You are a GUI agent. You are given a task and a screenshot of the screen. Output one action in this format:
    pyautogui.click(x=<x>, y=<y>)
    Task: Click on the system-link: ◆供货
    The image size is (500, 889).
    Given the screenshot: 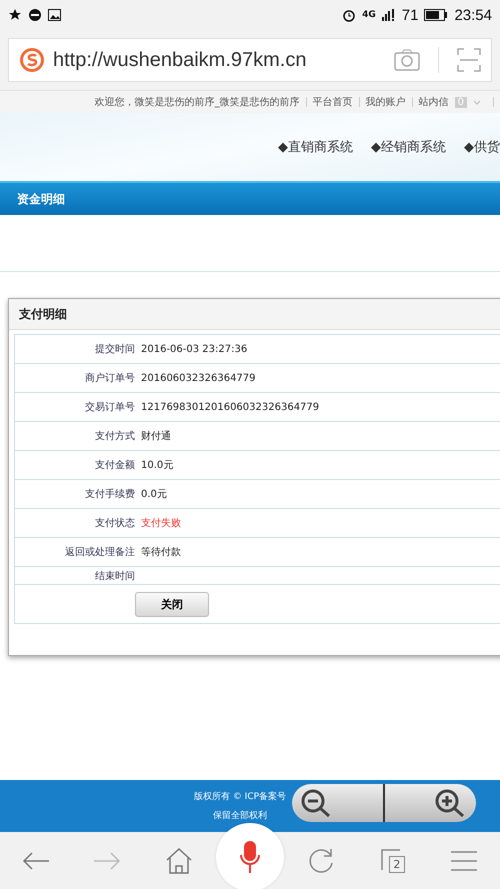 What is the action you would take?
    pyautogui.click(x=482, y=147)
    